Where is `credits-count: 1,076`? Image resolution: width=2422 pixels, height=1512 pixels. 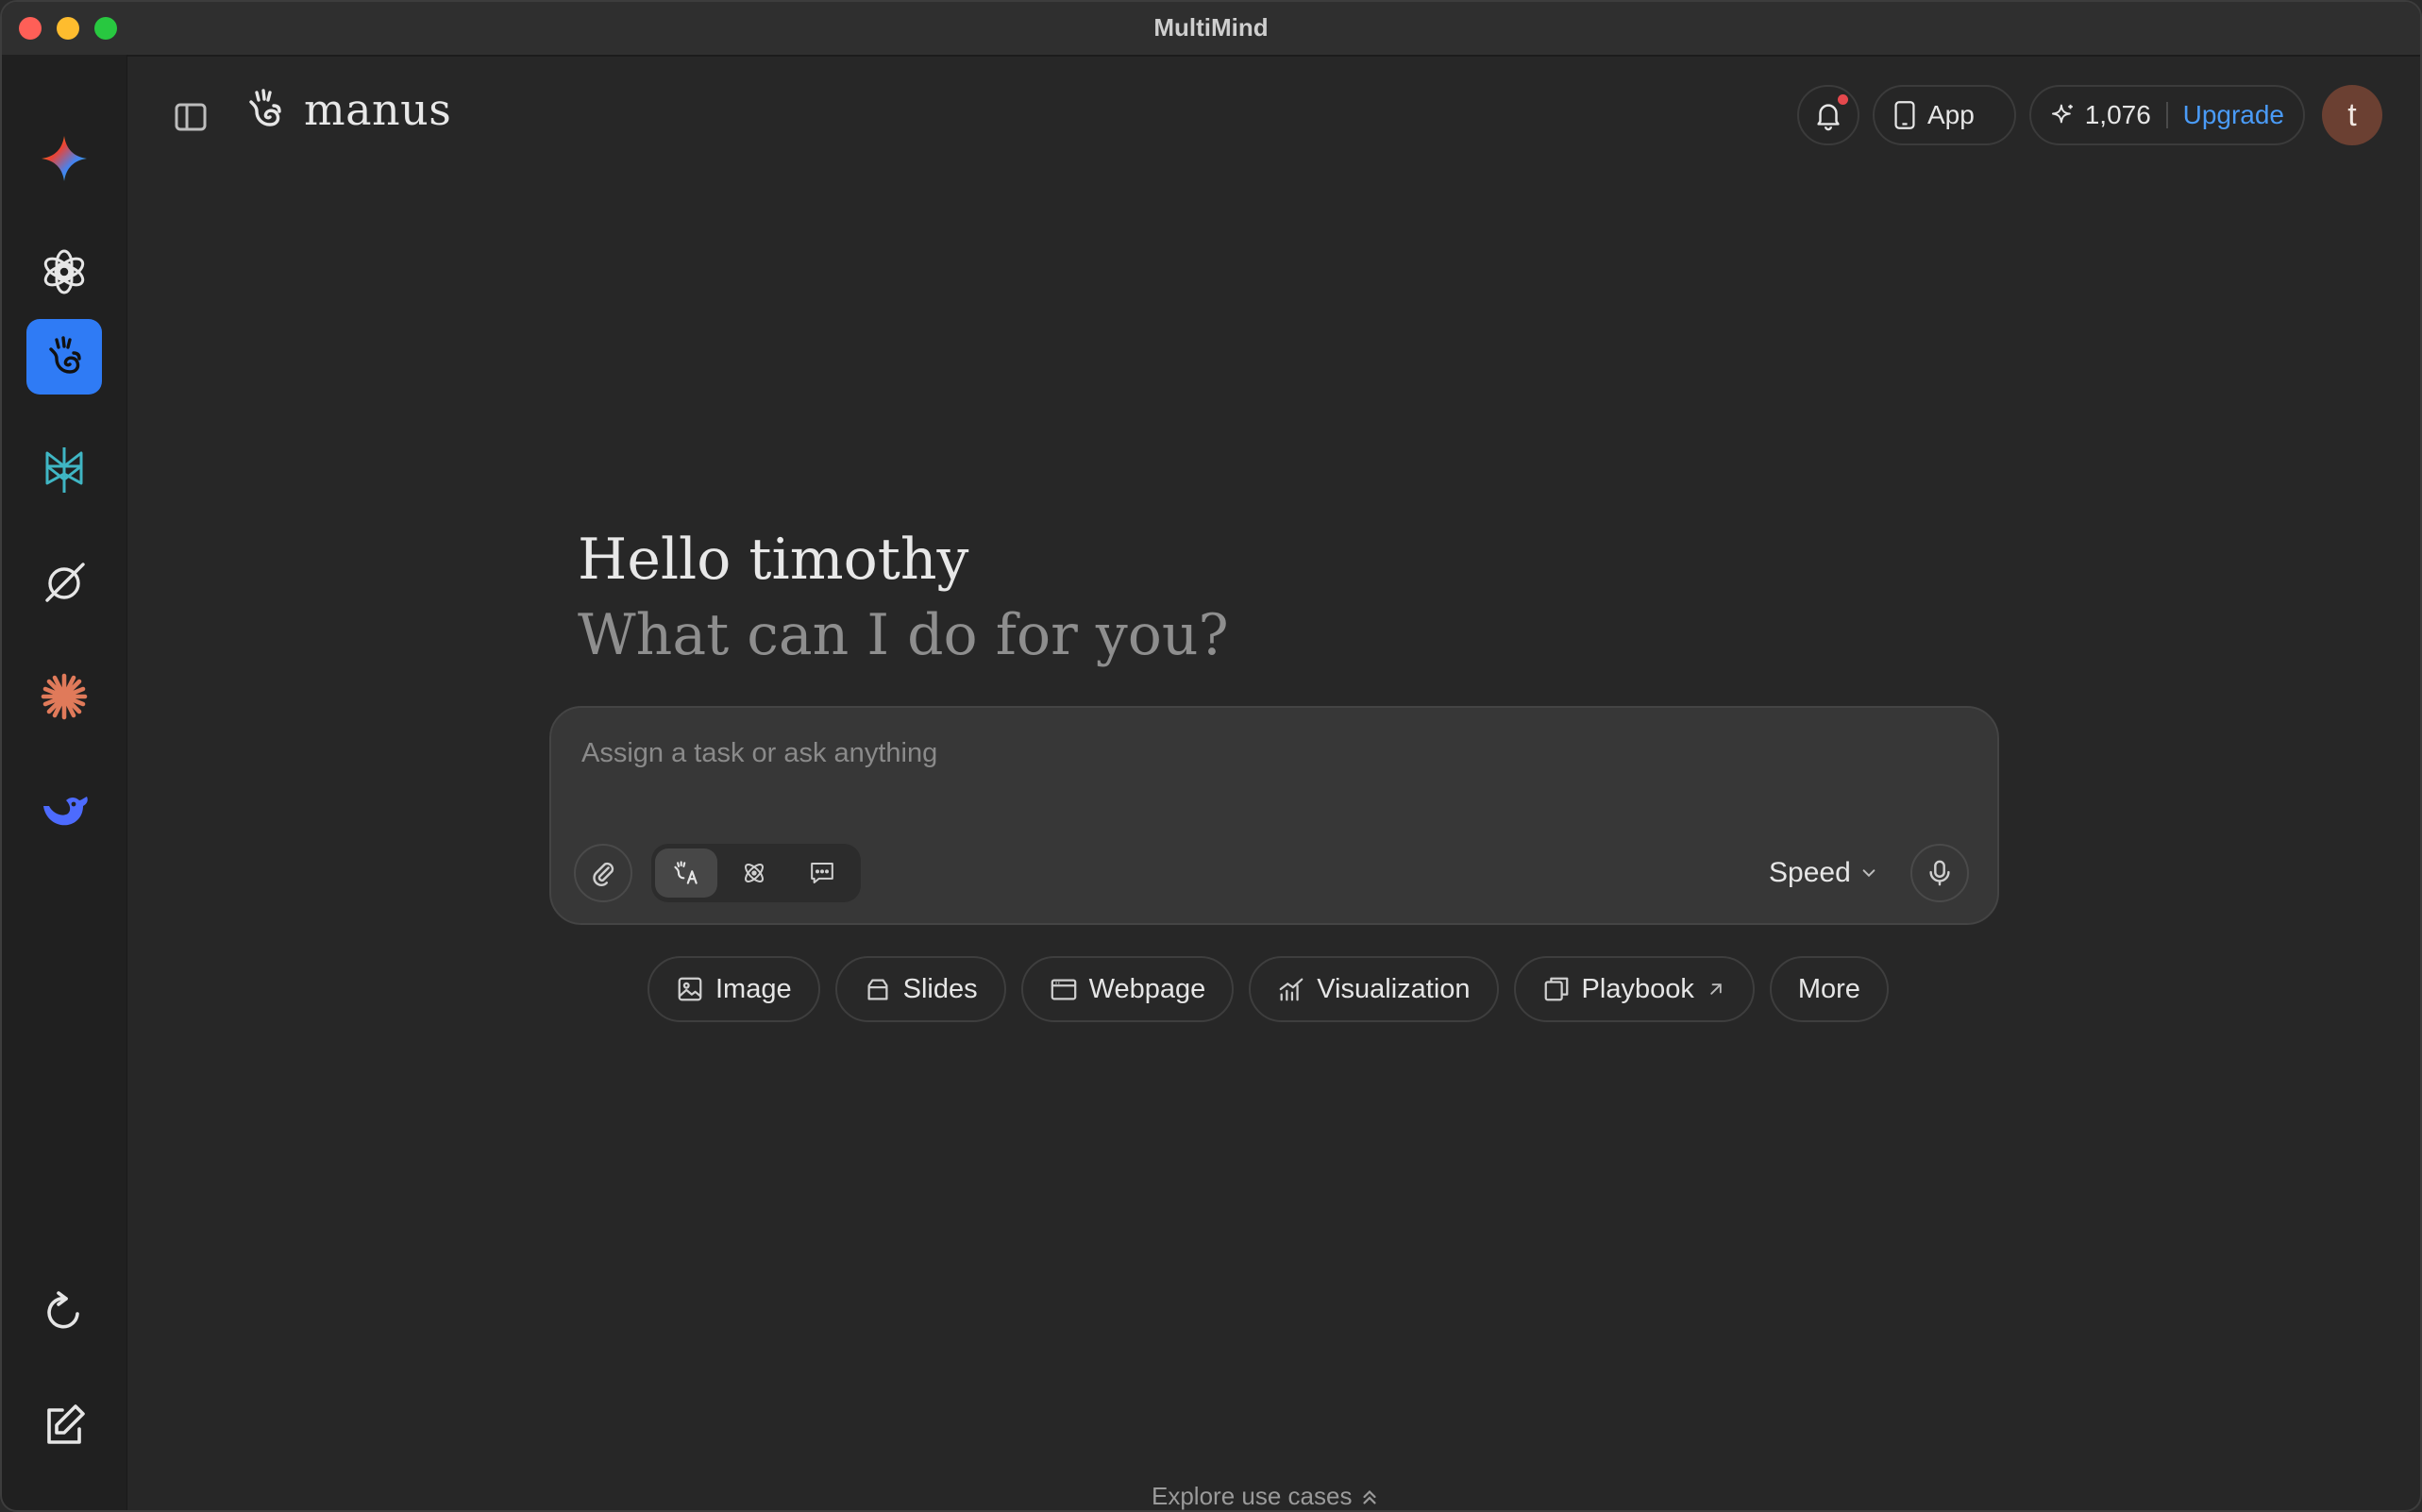
credits-count: 1,076 is located at coordinates (2117, 114).